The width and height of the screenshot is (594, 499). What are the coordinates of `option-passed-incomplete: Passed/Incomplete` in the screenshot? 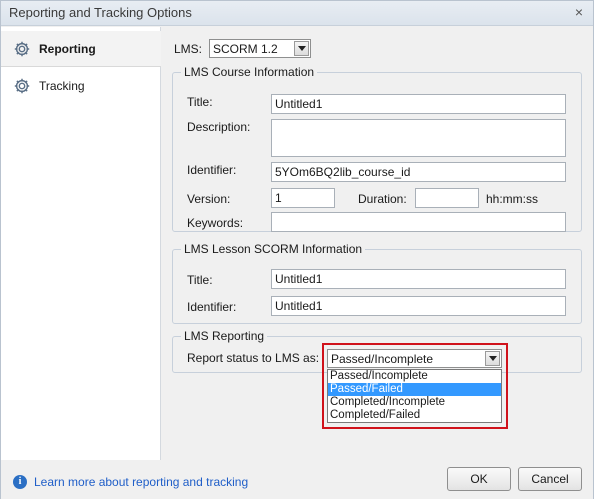 It's located at (414, 376).